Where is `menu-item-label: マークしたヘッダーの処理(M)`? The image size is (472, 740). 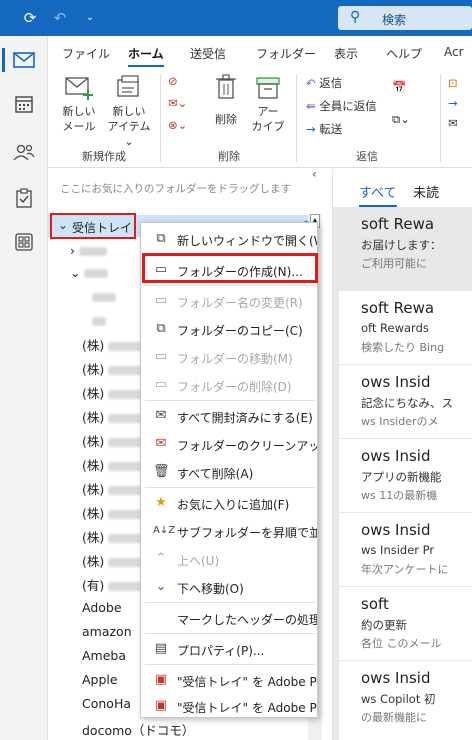 menu-item-label: マークしたヘッダーの処理(M) is located at coordinates (247, 620).